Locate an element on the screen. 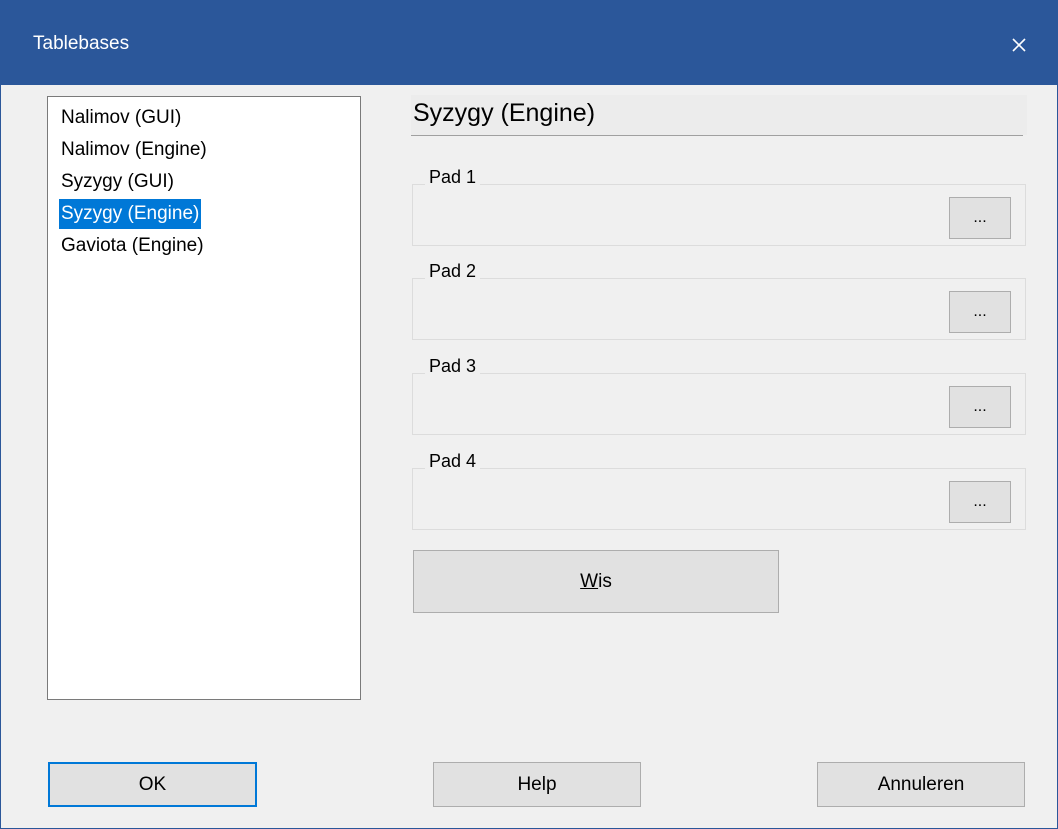 Image resolution: width=1058 pixels, height=829 pixels. section-title: Syzygy (Engine) is located at coordinates (504, 113).